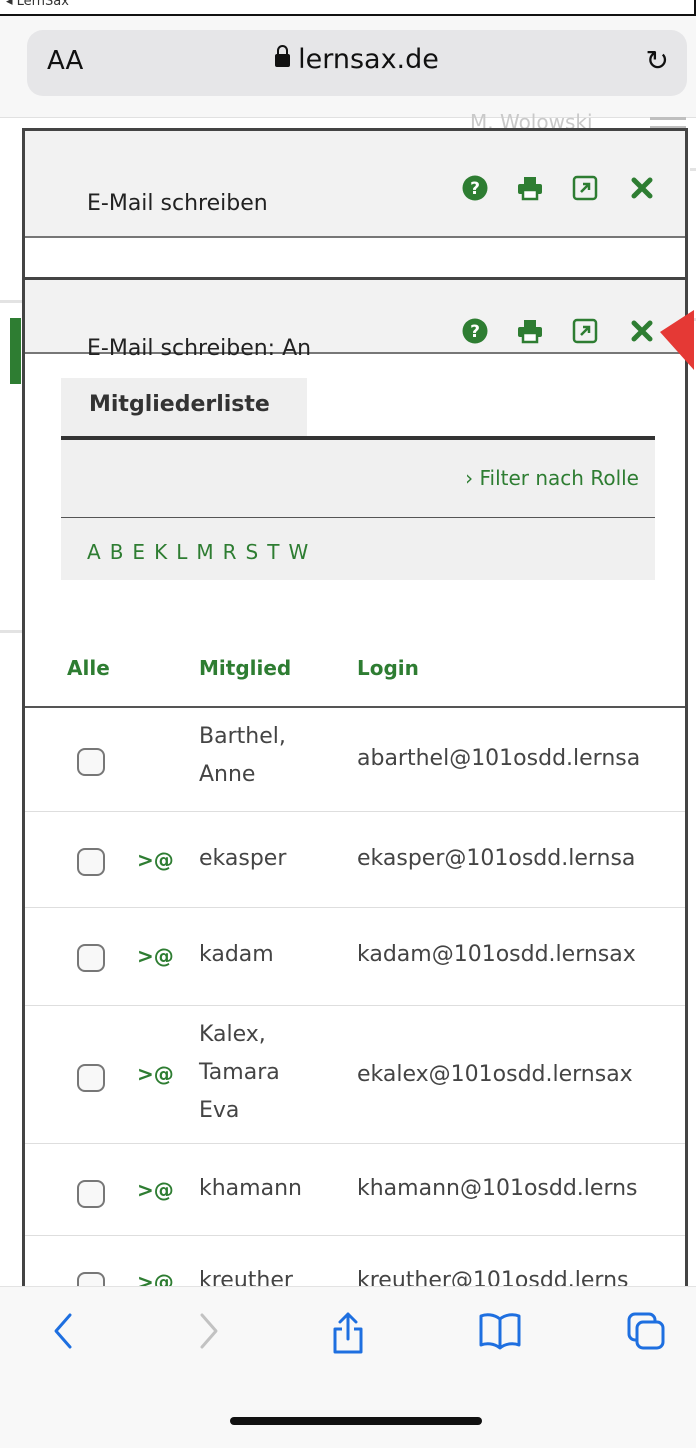  I want to click on member-name: kreuther, so click(246, 1278).